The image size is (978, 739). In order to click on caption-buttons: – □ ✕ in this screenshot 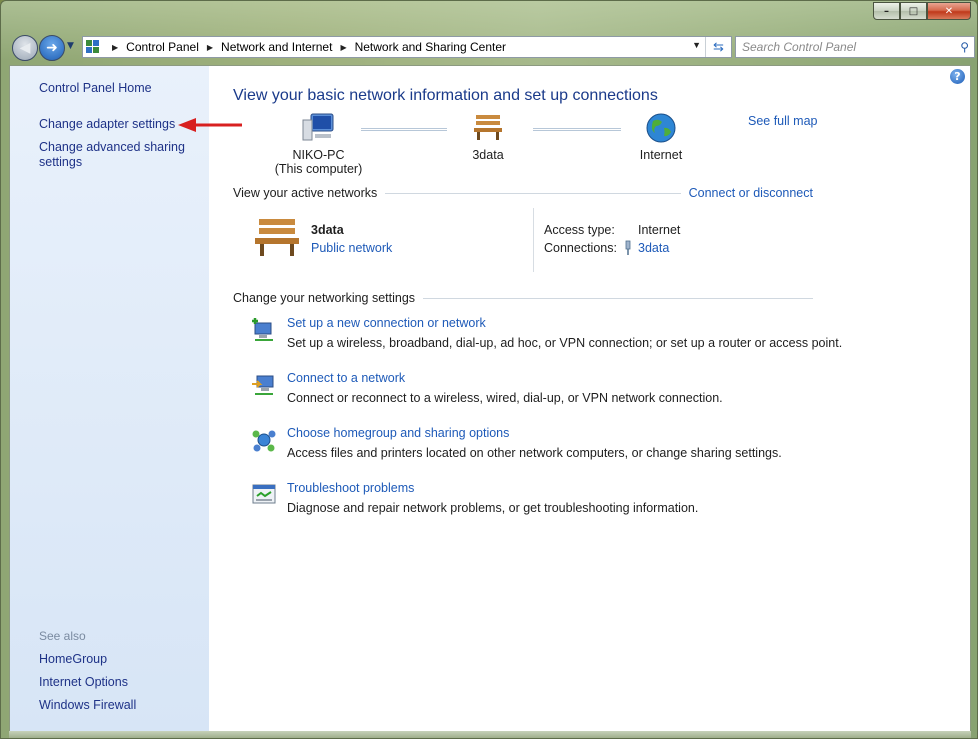, I will do `click(922, 11)`.